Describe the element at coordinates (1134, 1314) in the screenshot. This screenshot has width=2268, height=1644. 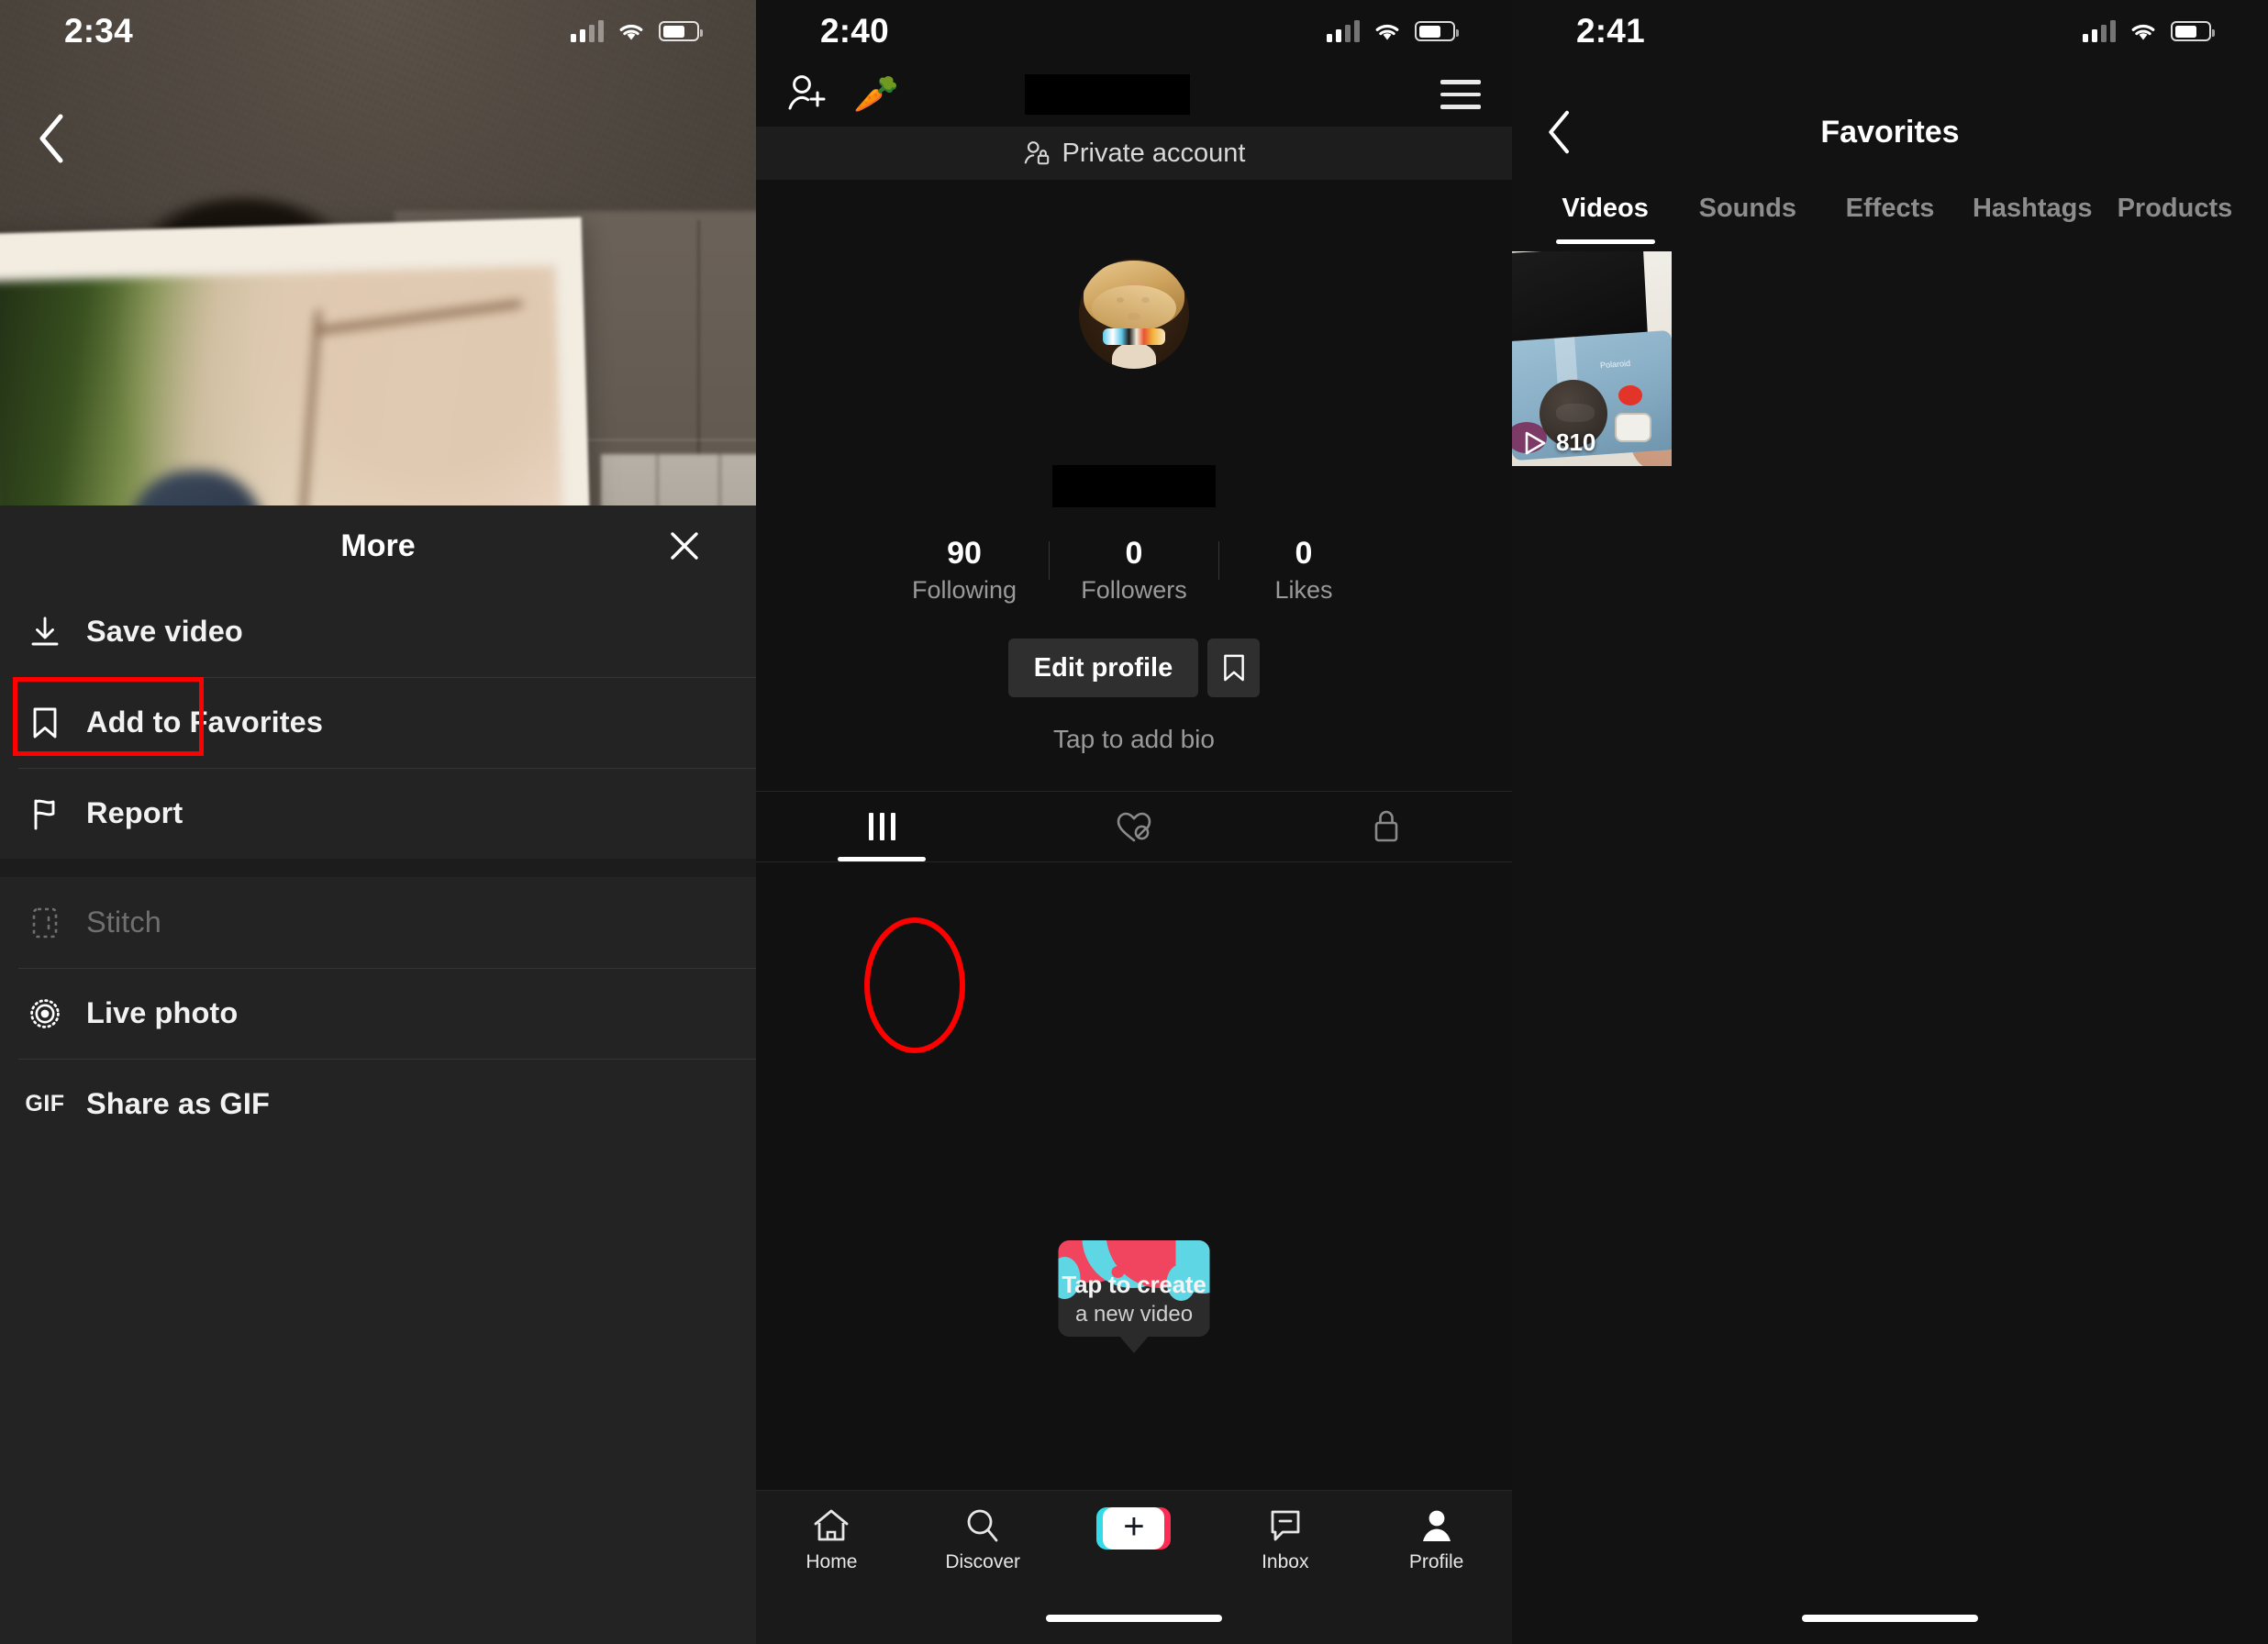
I see `tooltip-line-2: a new video` at that location.